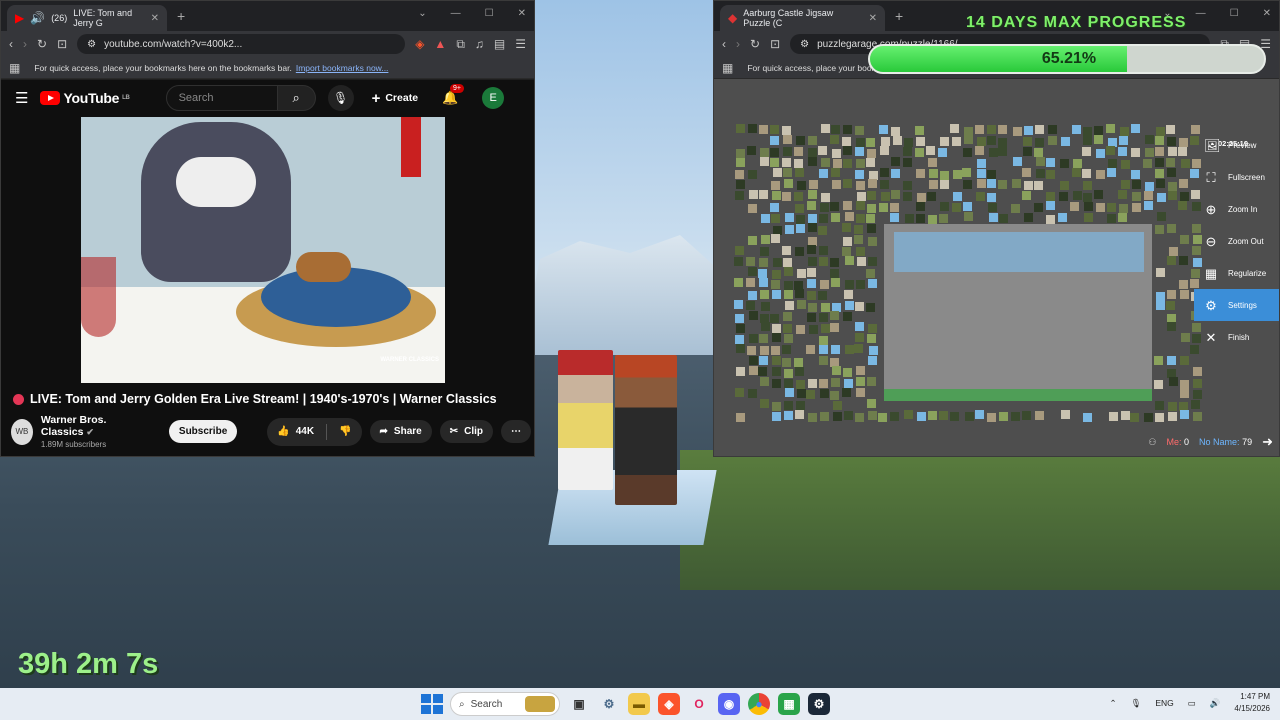 Image resolution: width=1280 pixels, height=720 pixels. What do you see at coordinates (1215, 703) in the screenshot?
I see `volume-icon: 🔊` at bounding box center [1215, 703].